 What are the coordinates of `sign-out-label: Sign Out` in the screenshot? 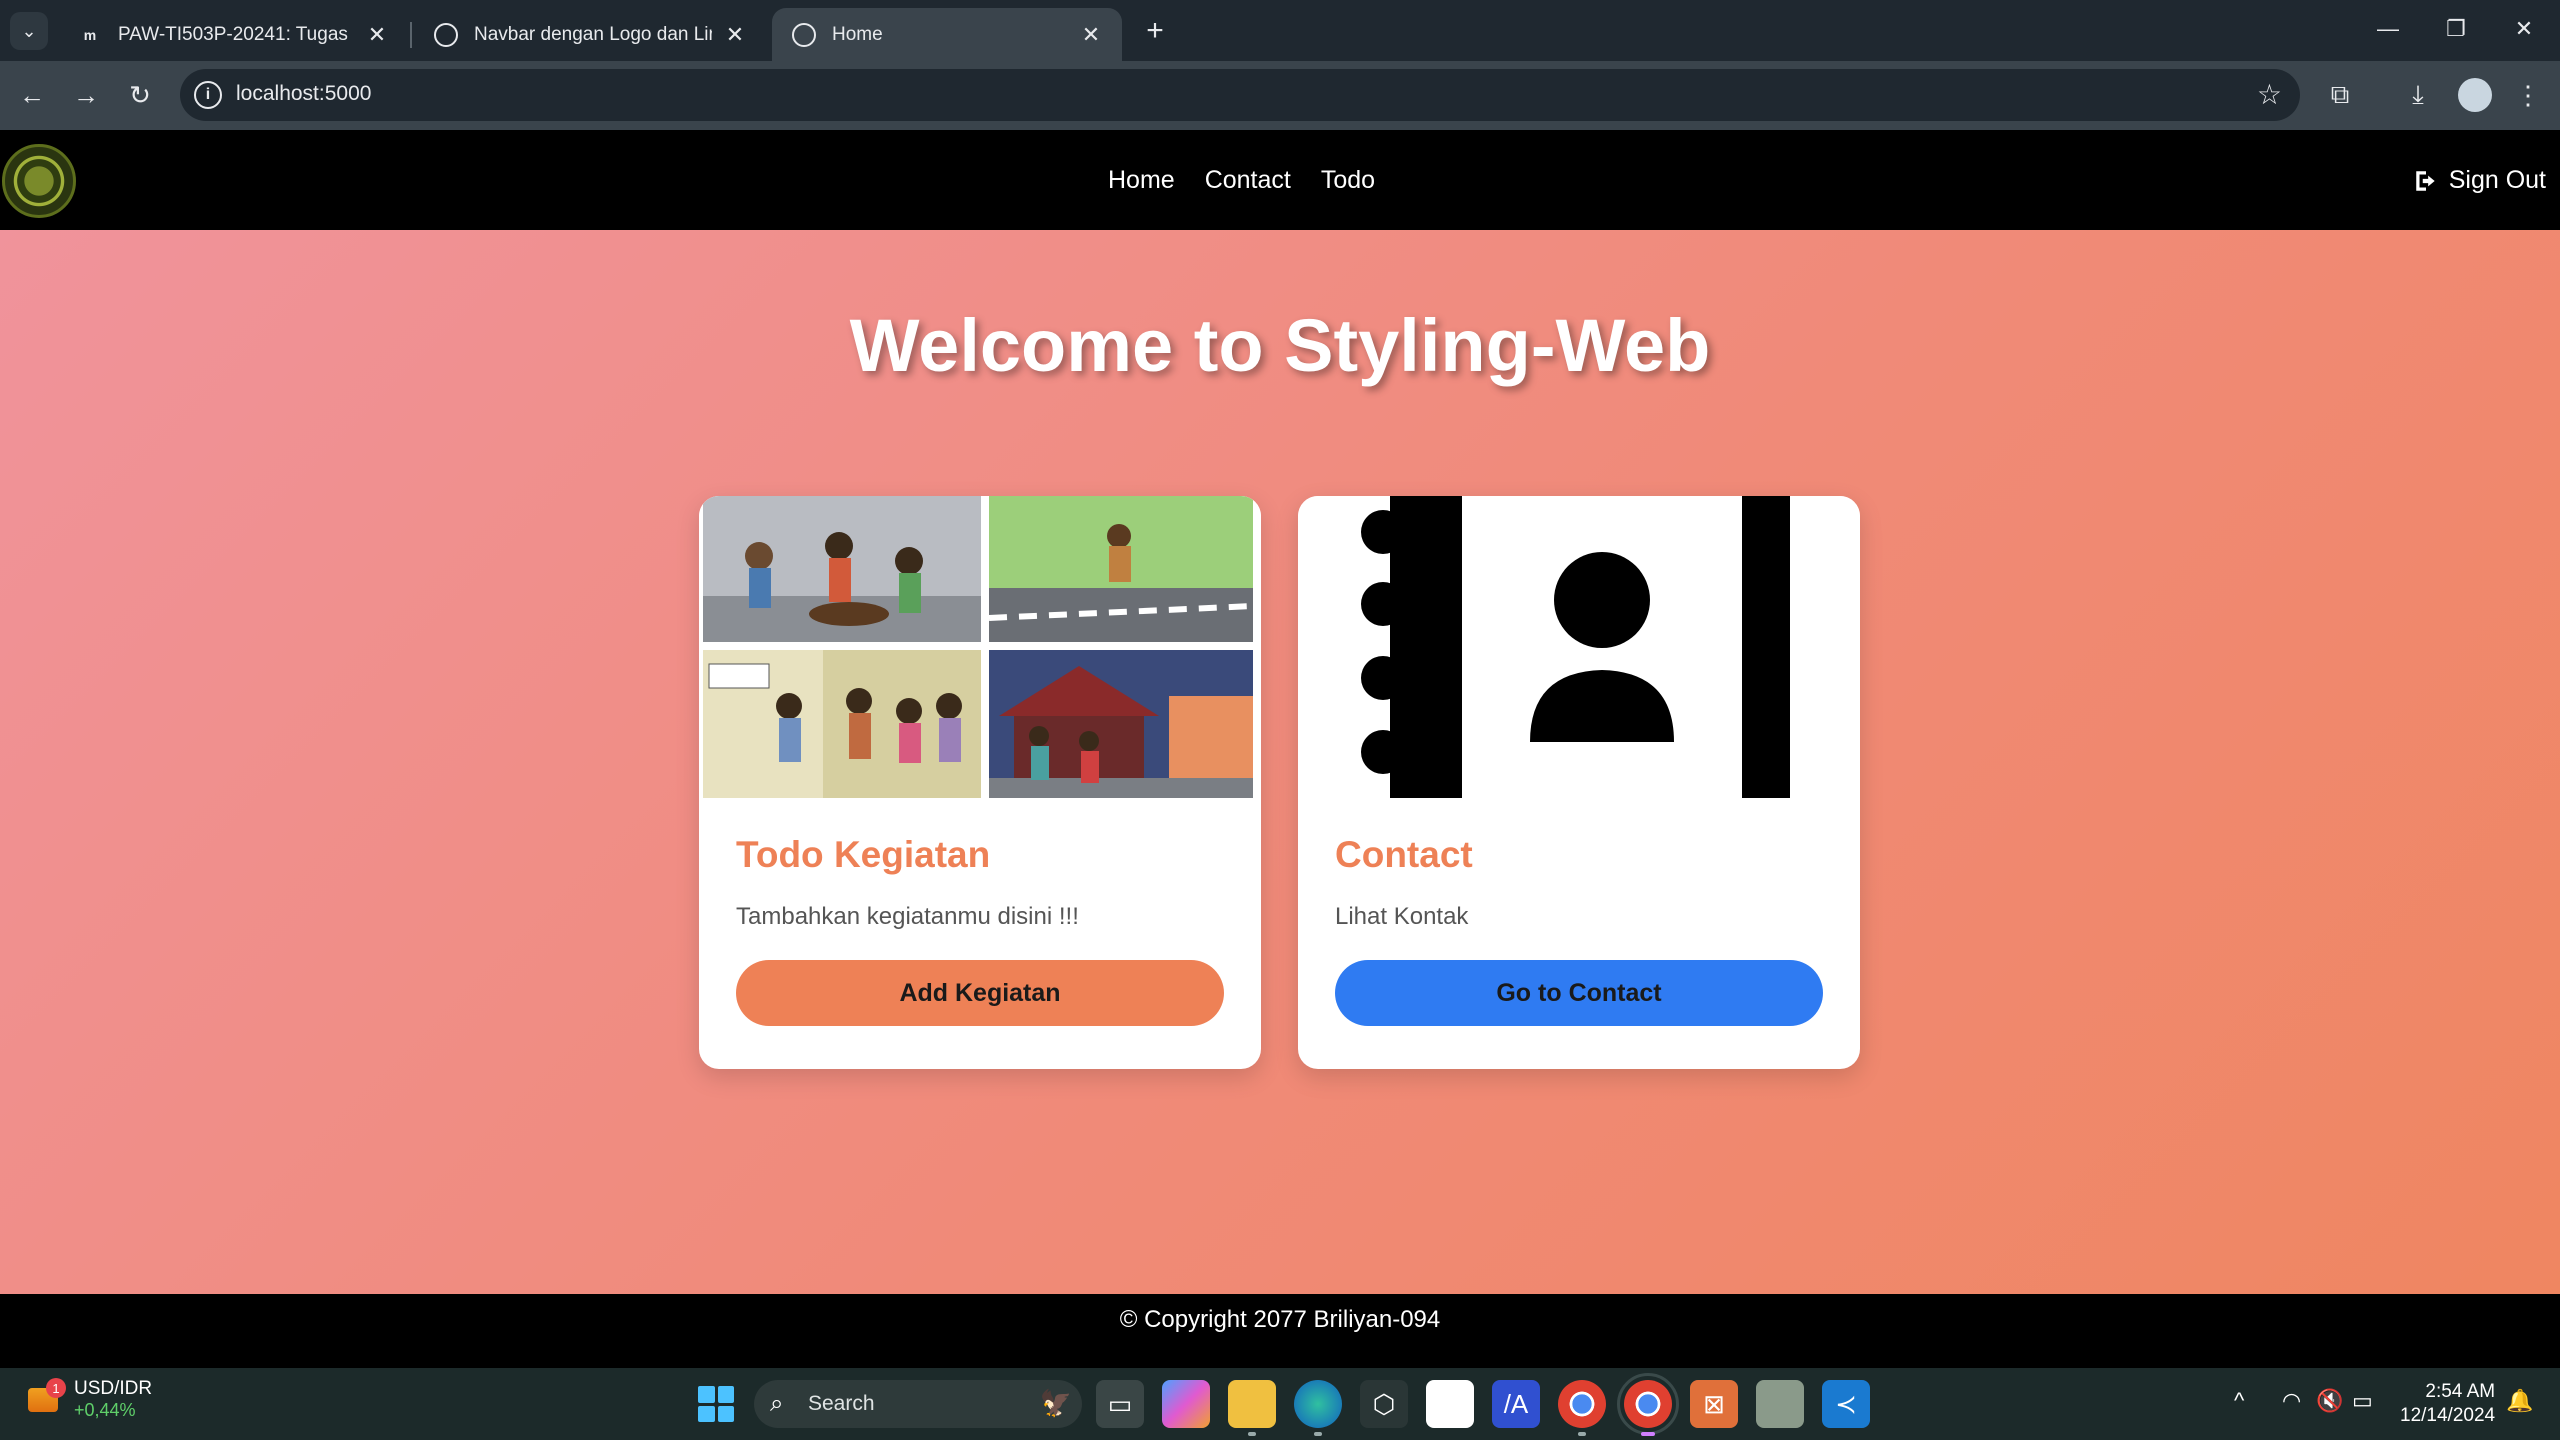 It's located at (2497, 180).